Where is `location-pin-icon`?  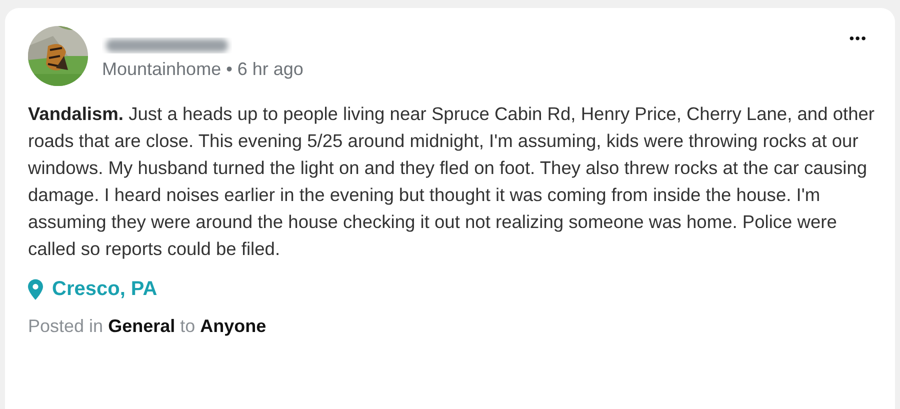
location-pin-icon is located at coordinates (35, 289).